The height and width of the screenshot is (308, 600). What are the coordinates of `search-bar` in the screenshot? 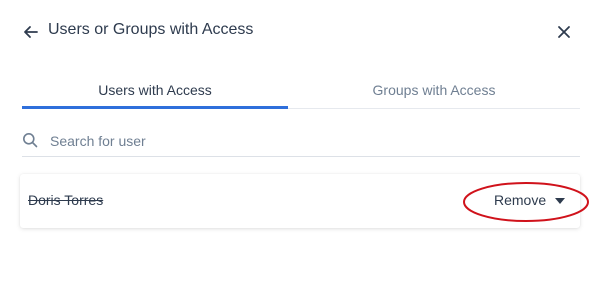 It's located at (301, 140).